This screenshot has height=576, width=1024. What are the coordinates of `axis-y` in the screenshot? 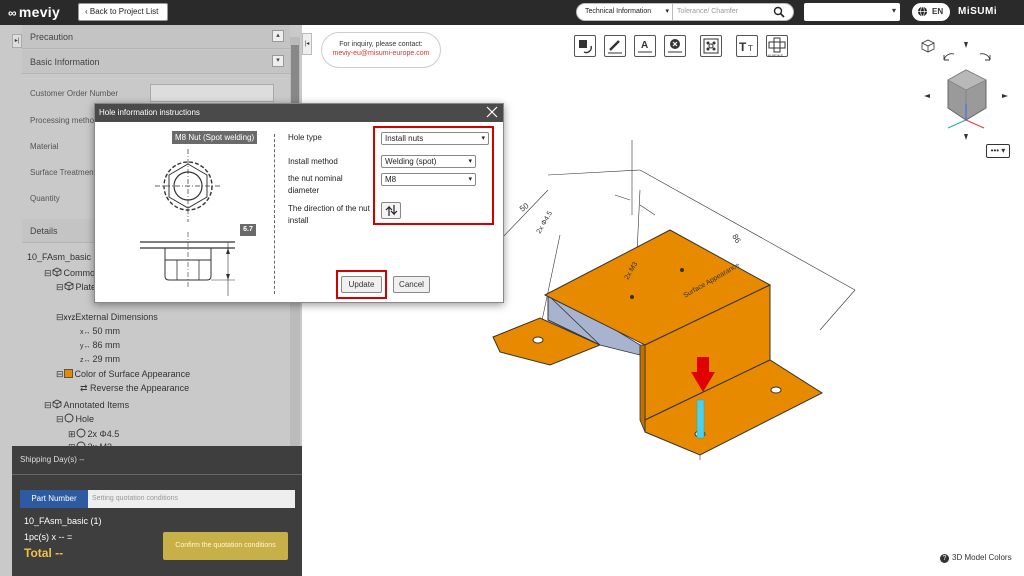 It's located at (975, 124).